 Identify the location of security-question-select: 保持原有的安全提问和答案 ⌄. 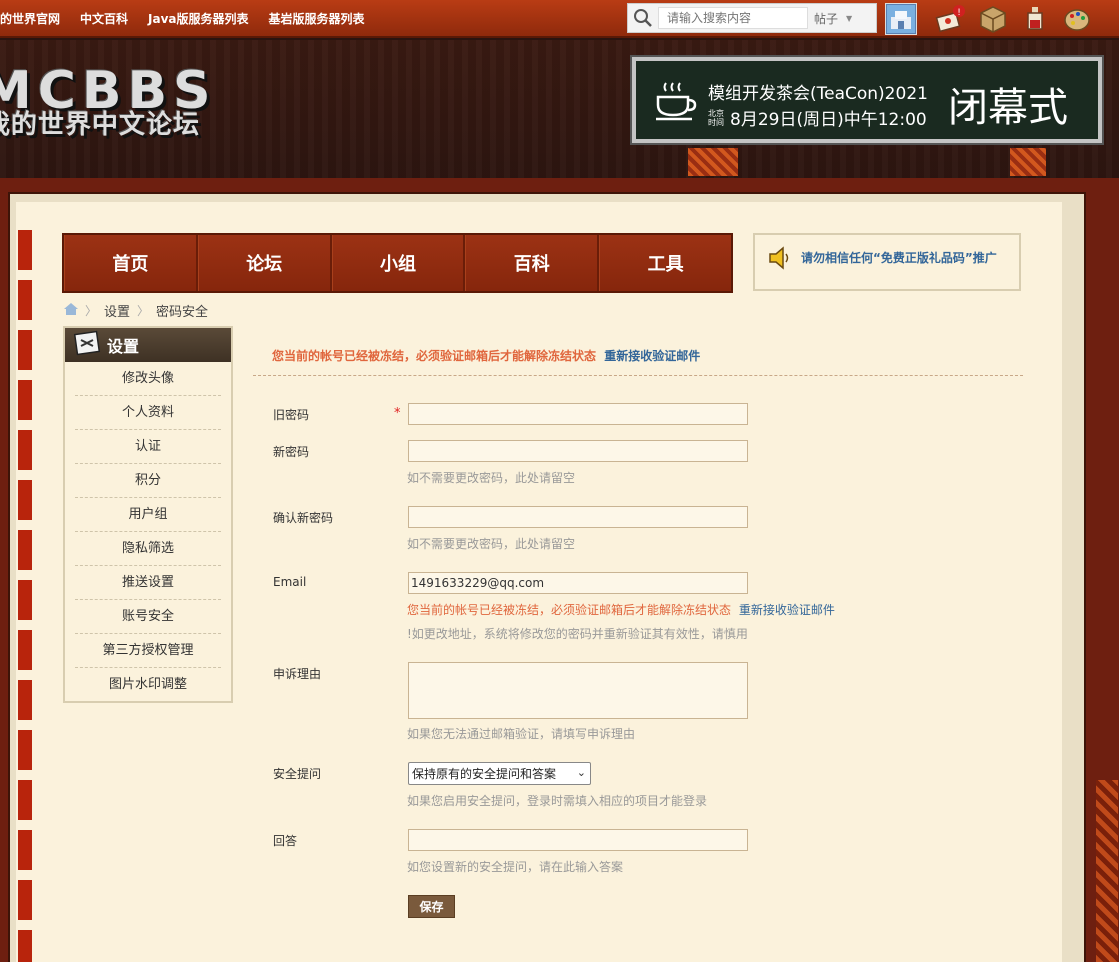
(499, 773).